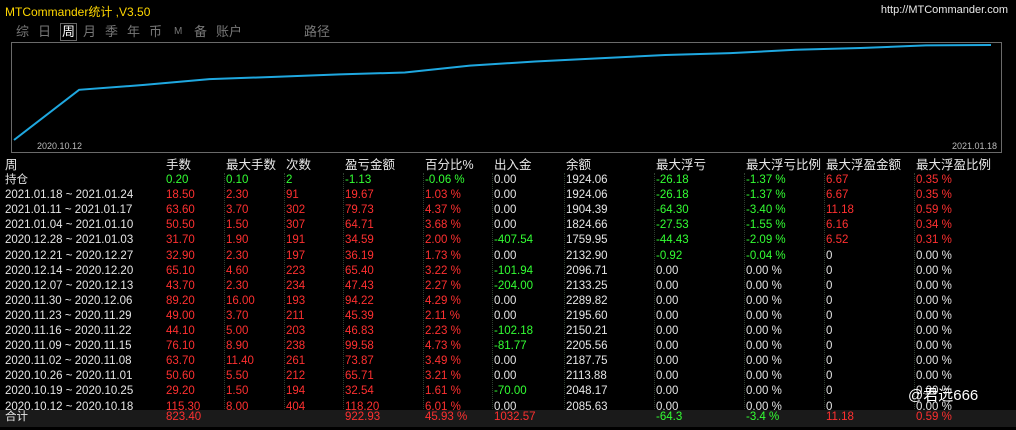 The width and height of the screenshot is (1016, 430). What do you see at coordinates (251, 165) in the screenshot?
I see `column-header: 最大手数` at bounding box center [251, 165].